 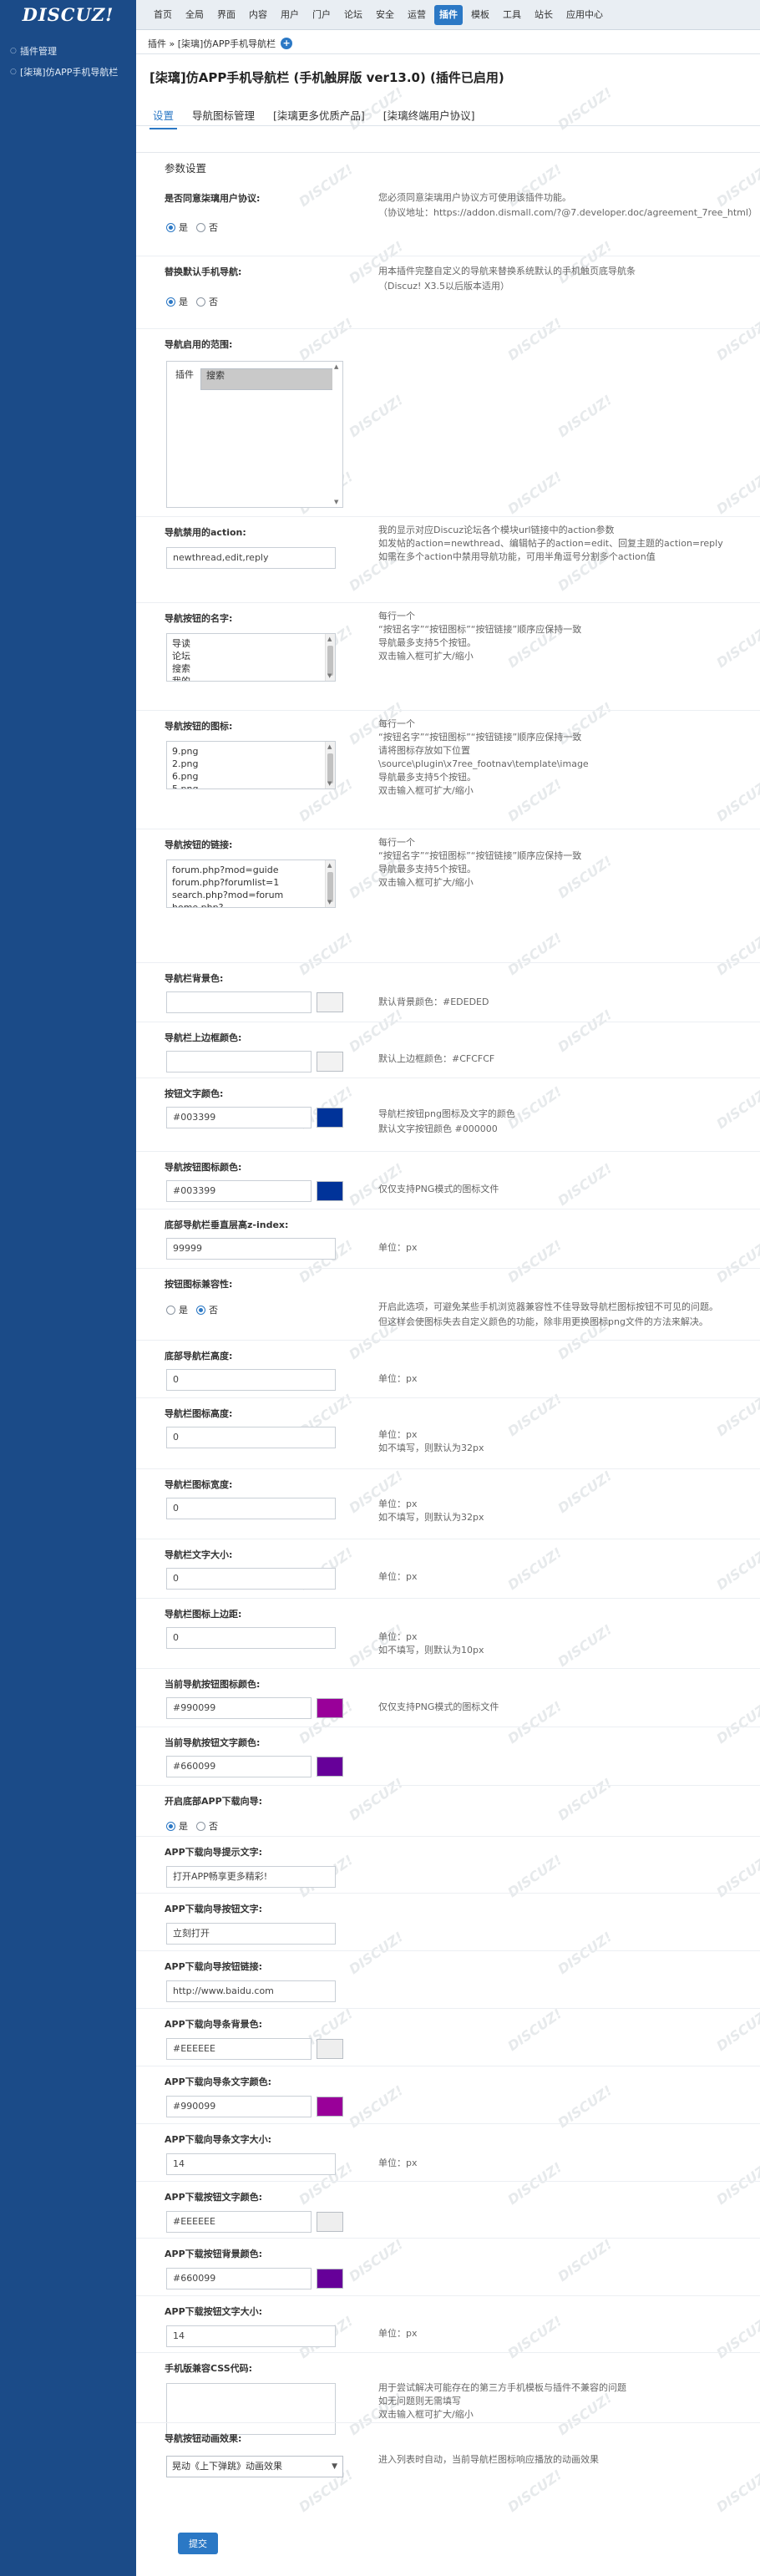 I want to click on discuz-logo: DISCUZ!, so click(x=68, y=15).